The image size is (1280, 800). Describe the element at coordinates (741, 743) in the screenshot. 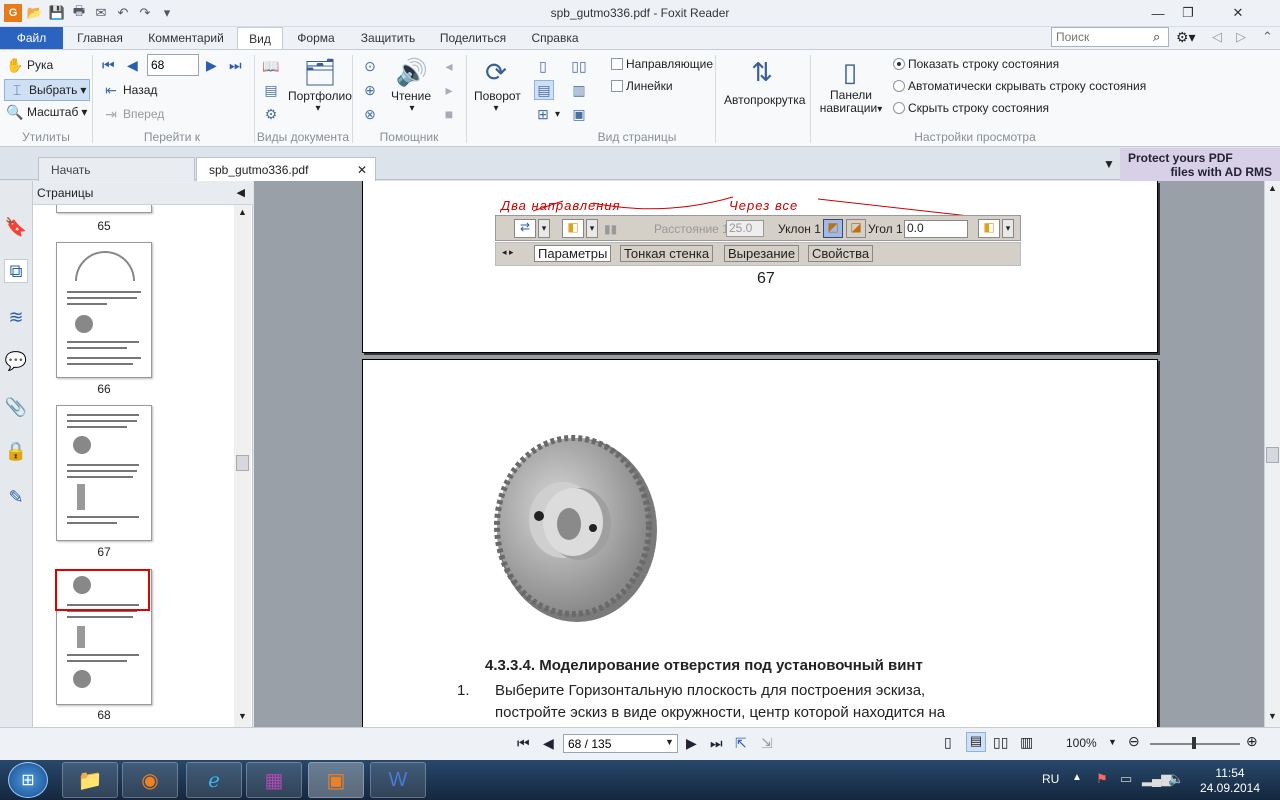

I see `export-icon: ⇱` at that location.